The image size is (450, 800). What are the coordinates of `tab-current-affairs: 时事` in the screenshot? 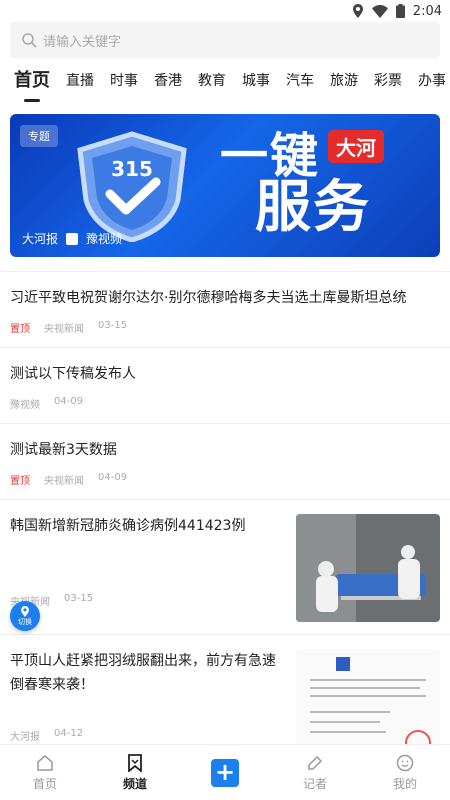 It's located at (124, 86).